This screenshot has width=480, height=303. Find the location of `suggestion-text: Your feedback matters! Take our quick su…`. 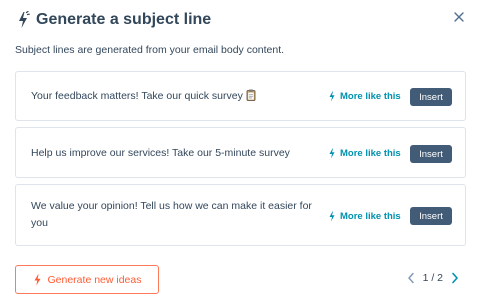

suggestion-text: Your feedback matters! Take our quick su… is located at coordinates (137, 96).